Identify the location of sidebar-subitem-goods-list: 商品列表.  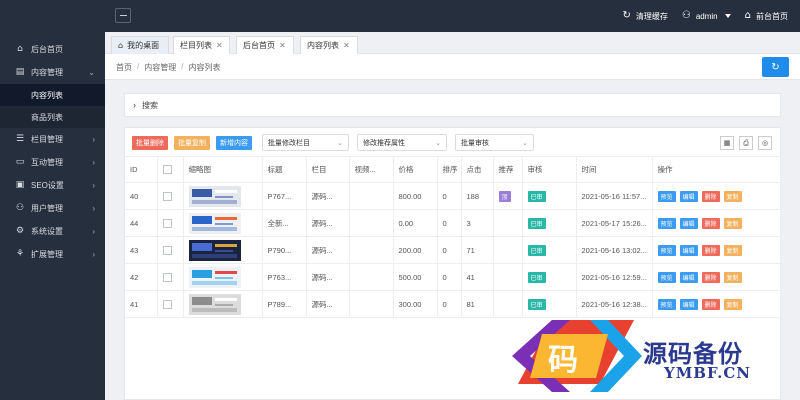
(52, 117).